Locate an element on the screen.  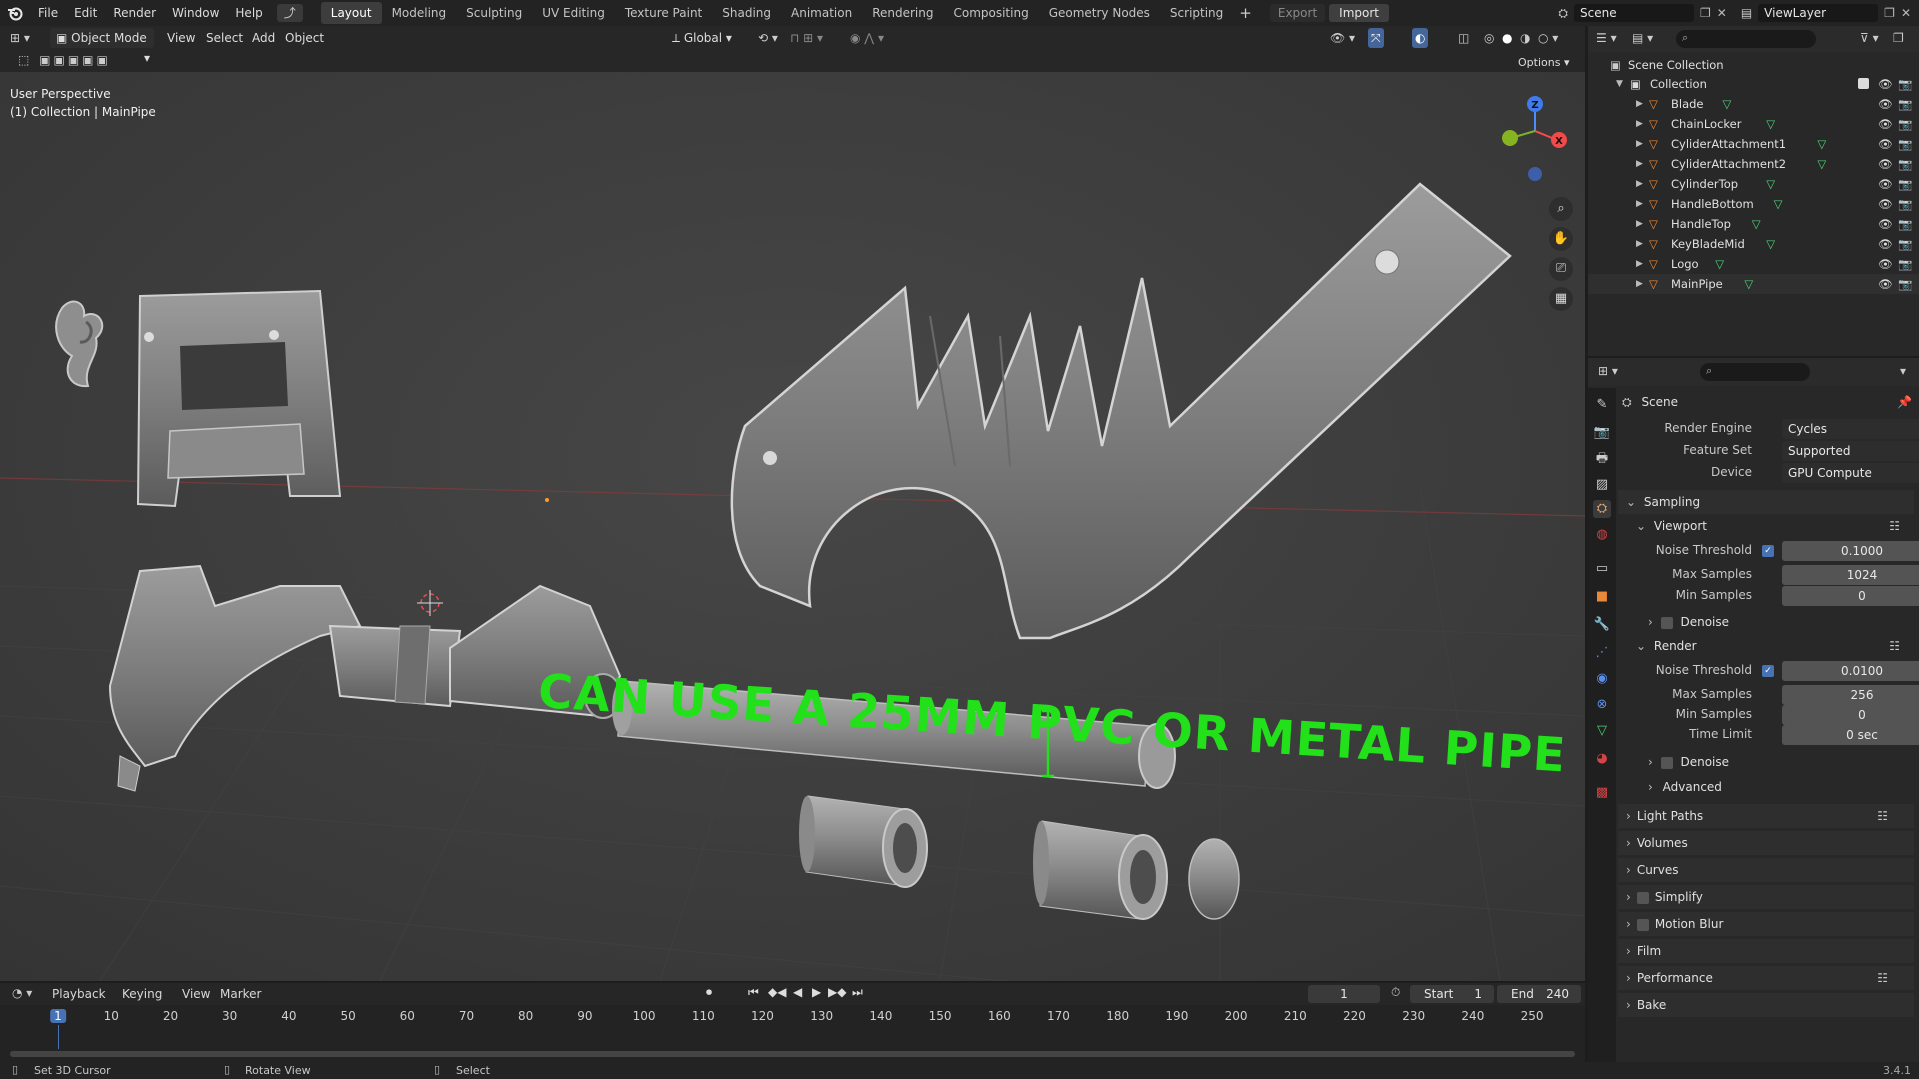
timeline-playhead: 1 is located at coordinates (58, 1016).